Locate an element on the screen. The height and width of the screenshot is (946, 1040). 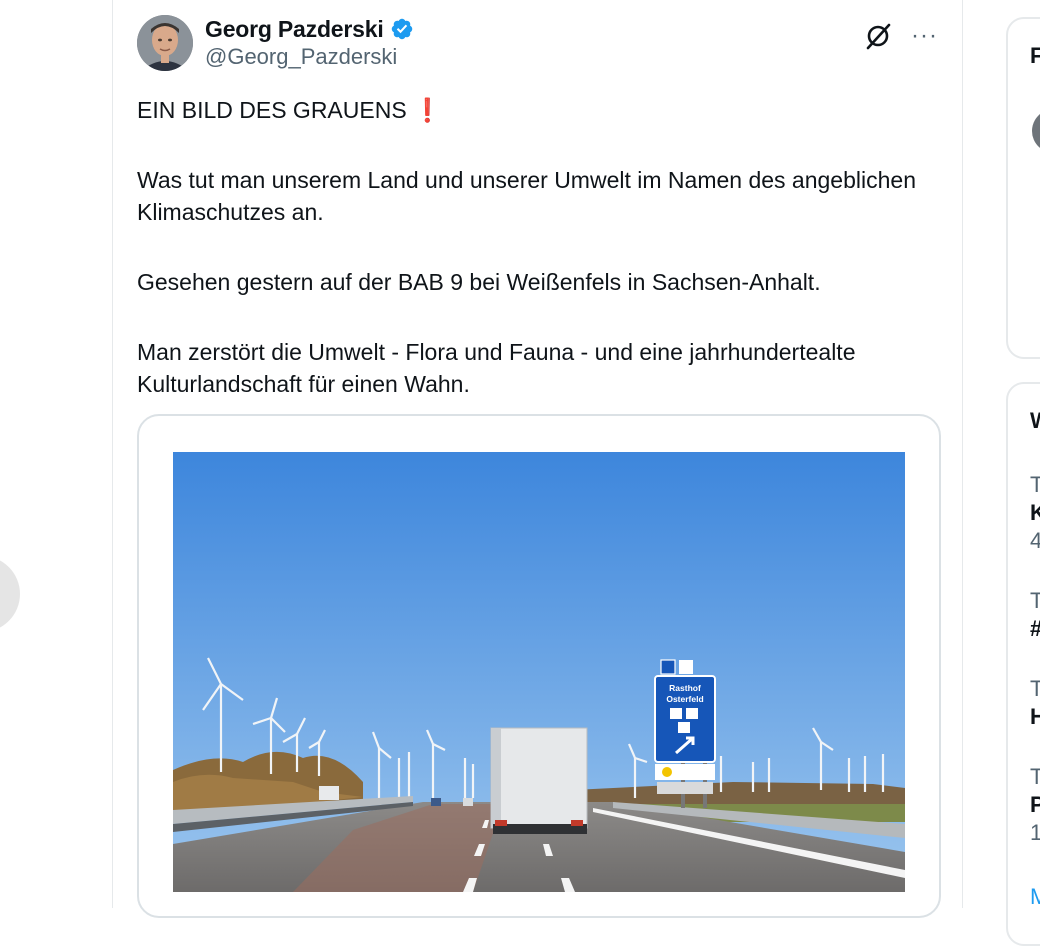
trend-count: 1 is located at coordinates (1035, 832).